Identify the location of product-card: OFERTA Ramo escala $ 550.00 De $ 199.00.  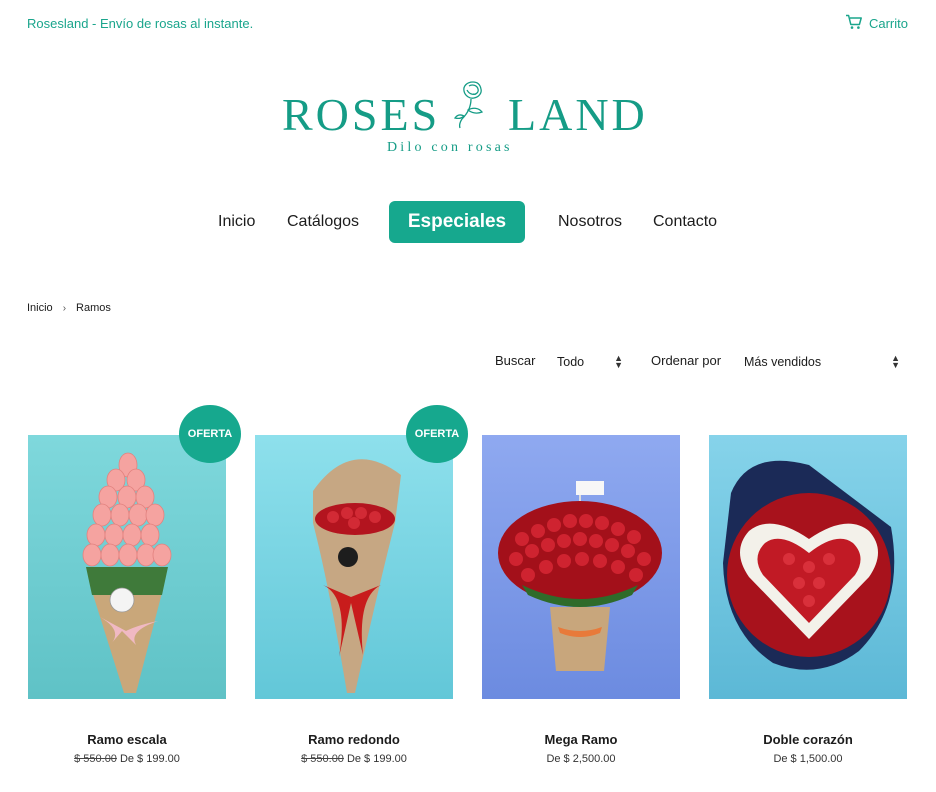
(134, 585).